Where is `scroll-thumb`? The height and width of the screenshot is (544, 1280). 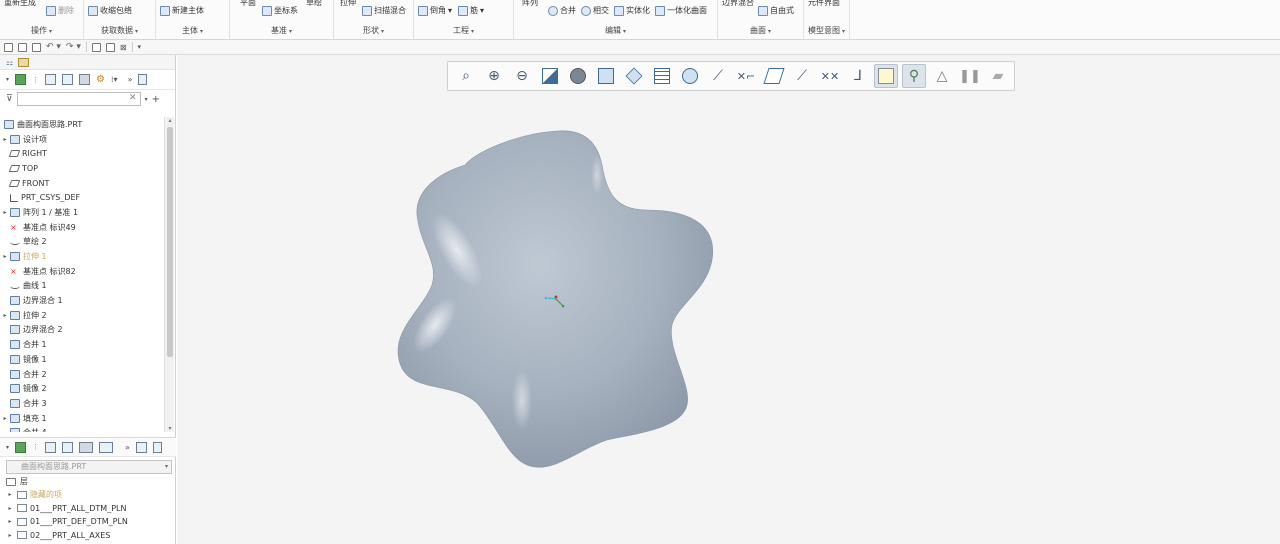
scroll-thumb is located at coordinates (170, 242).